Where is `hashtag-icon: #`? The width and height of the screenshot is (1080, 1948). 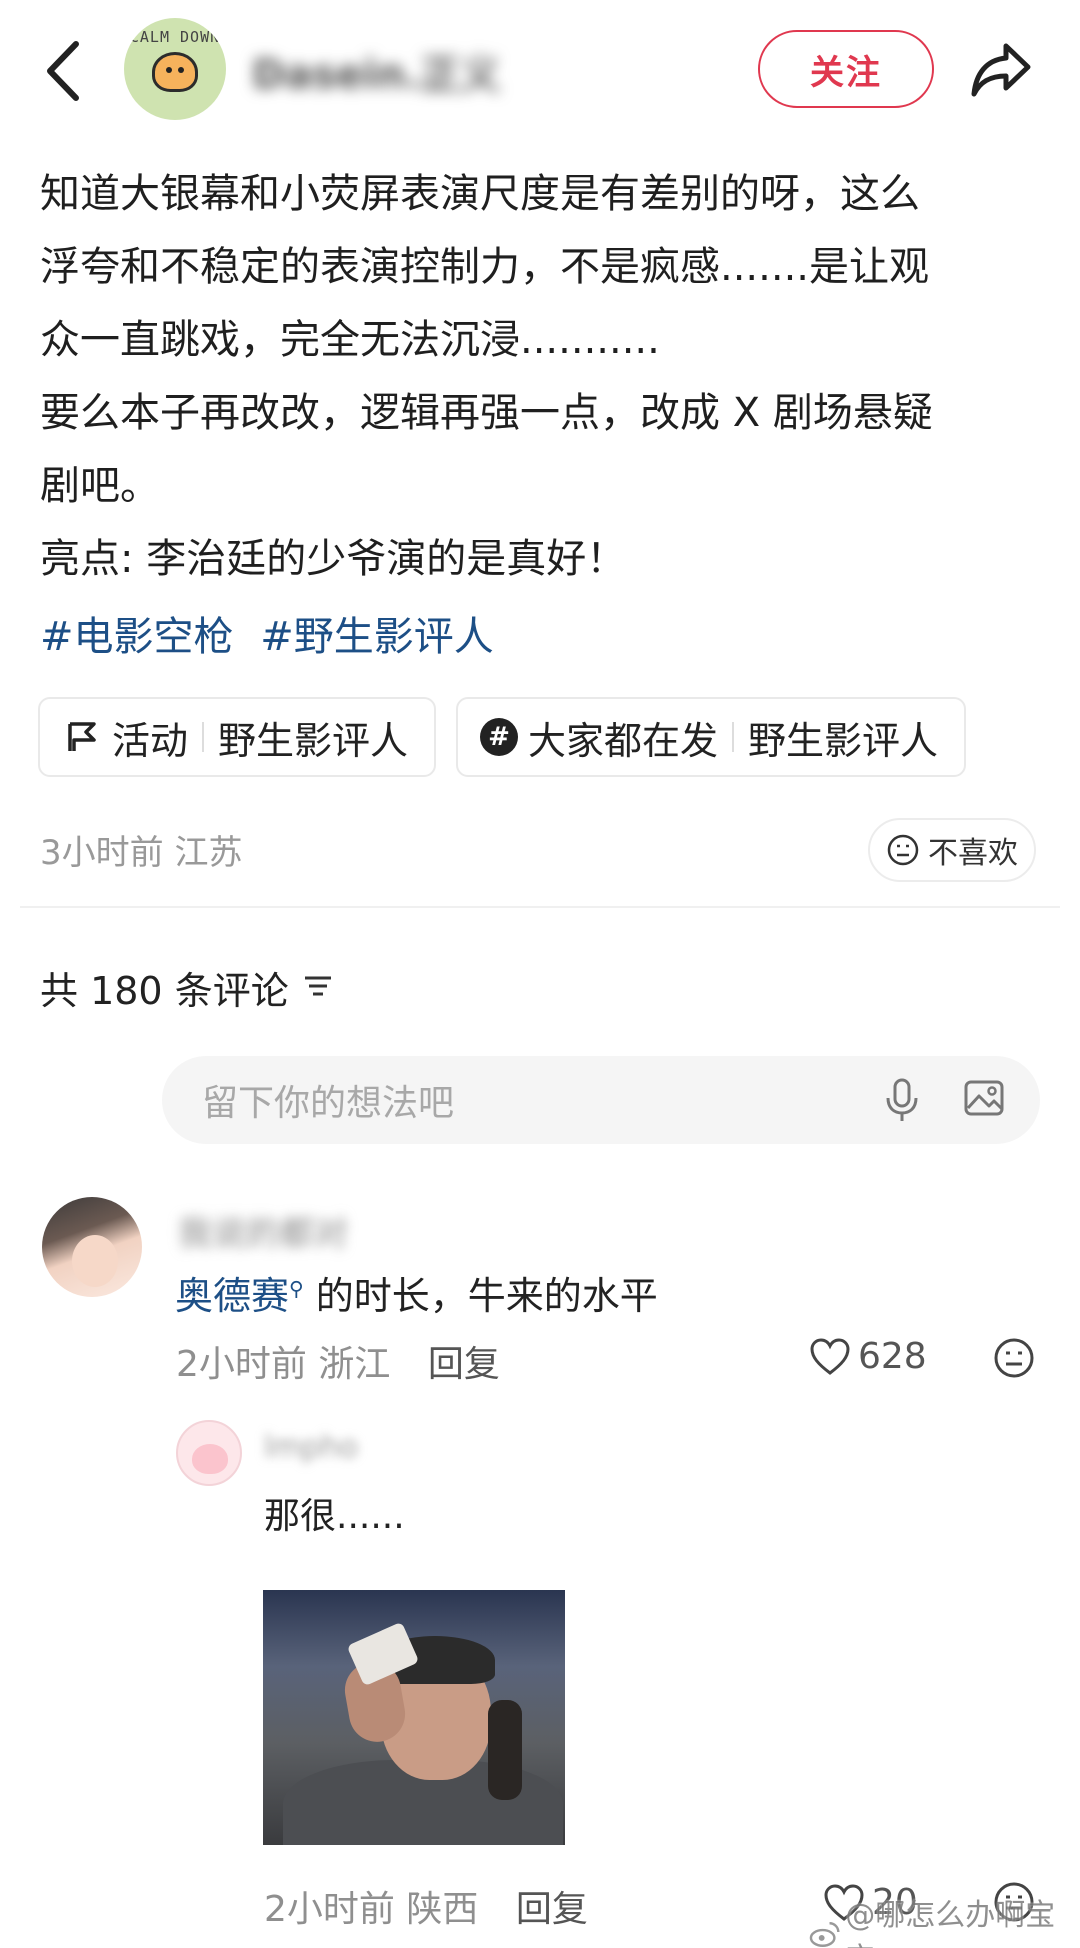 hashtag-icon: # is located at coordinates (499, 737).